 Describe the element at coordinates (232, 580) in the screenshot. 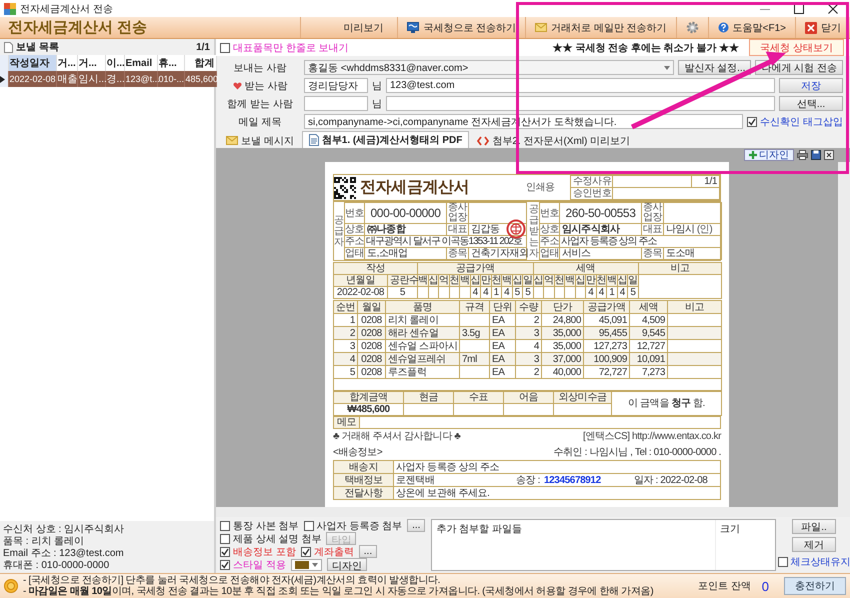

I see `notice-text: - [국세청으로 전송하기] 단추를 눌러 국세청으로 전송해야 전자(세금)계산서의 효력이 발생합니다.` at that location.